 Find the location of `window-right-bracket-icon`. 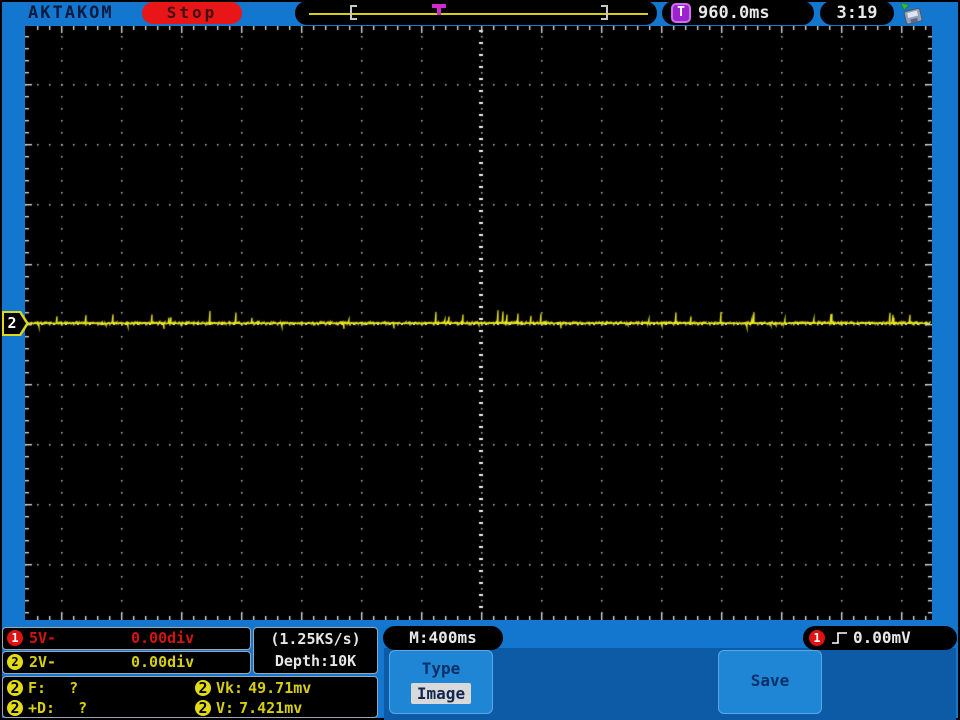

window-right-bracket-icon is located at coordinates (604, 12).